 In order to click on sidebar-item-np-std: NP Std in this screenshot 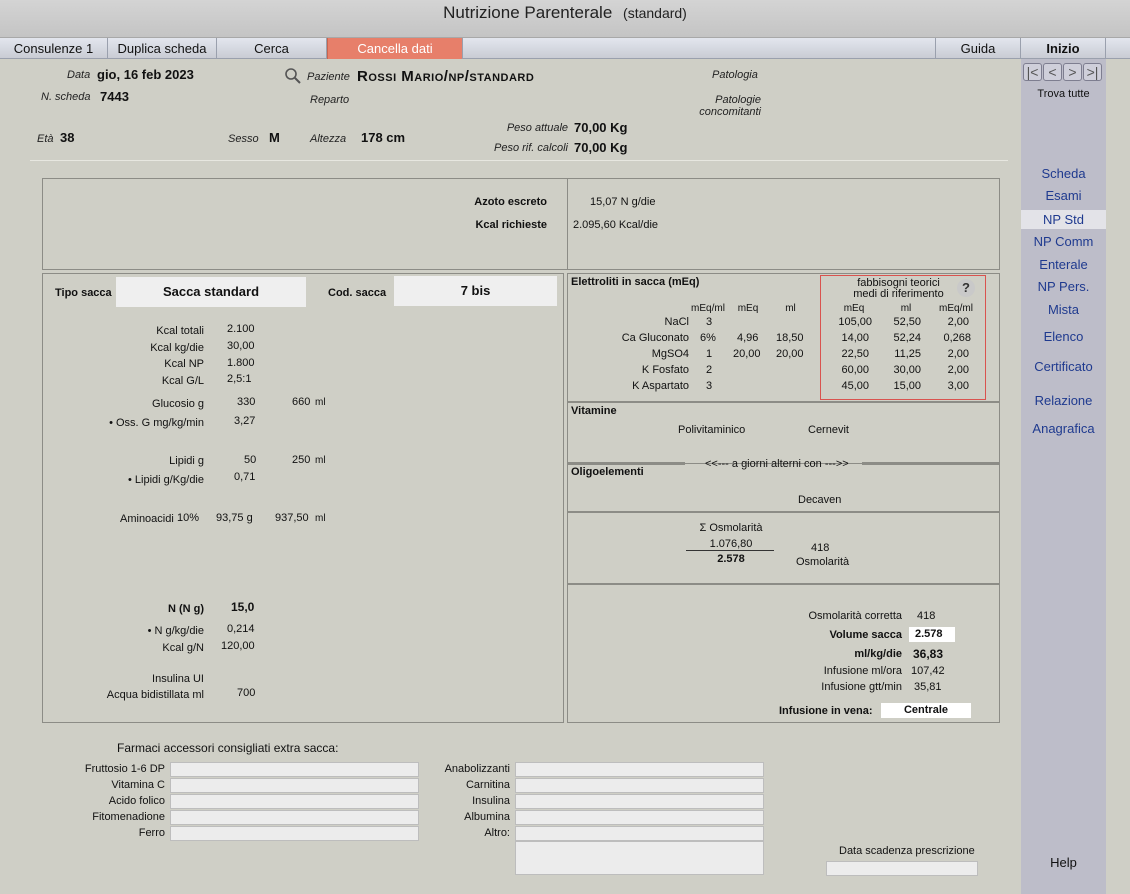, I will do `click(1063, 219)`.